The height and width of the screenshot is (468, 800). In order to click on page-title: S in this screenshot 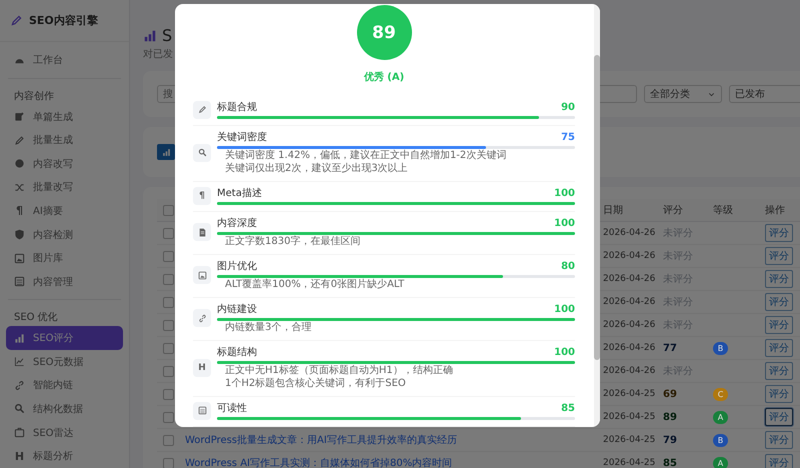, I will do `click(167, 35)`.